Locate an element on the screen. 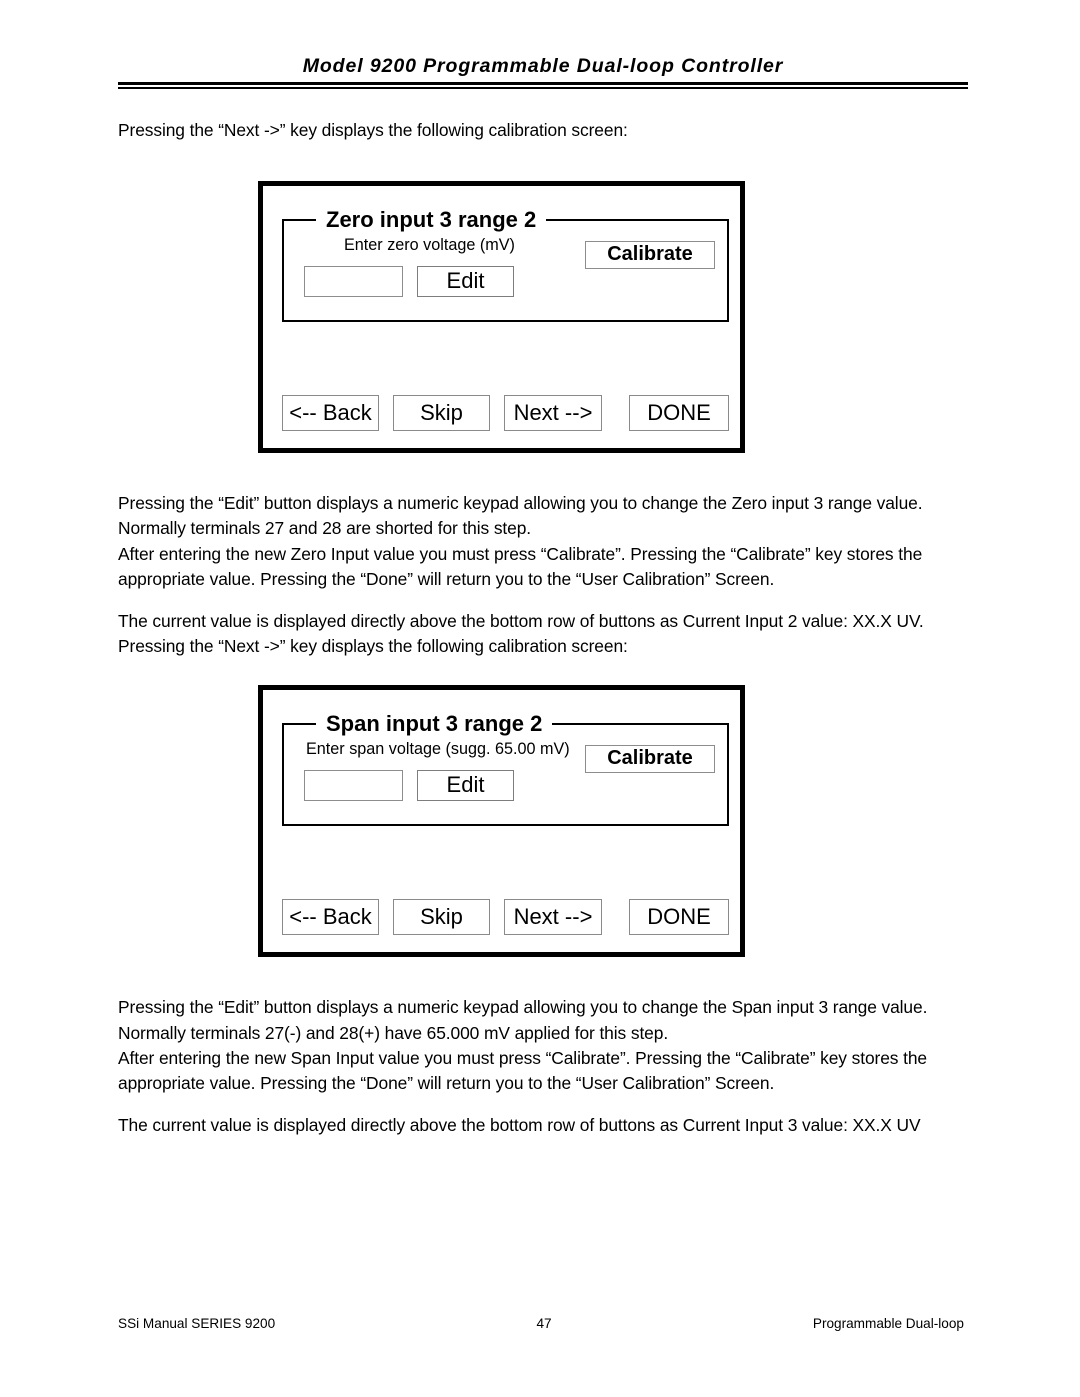  footer-product-label: Programmable Dual-loop is located at coordinates (888, 1323).